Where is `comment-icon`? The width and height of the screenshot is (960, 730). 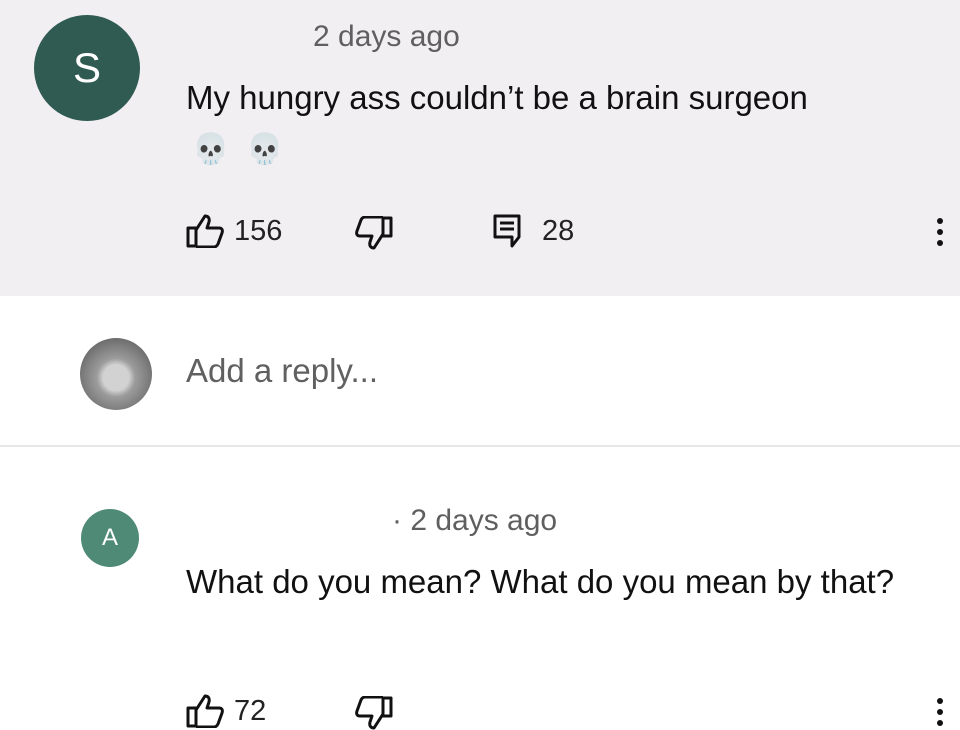 comment-icon is located at coordinates (507, 231).